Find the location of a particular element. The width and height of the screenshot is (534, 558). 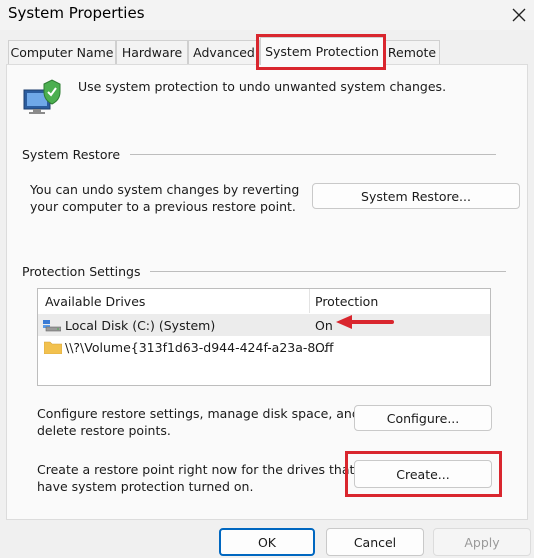

column-header-protection: Protection is located at coordinates (390, 301).